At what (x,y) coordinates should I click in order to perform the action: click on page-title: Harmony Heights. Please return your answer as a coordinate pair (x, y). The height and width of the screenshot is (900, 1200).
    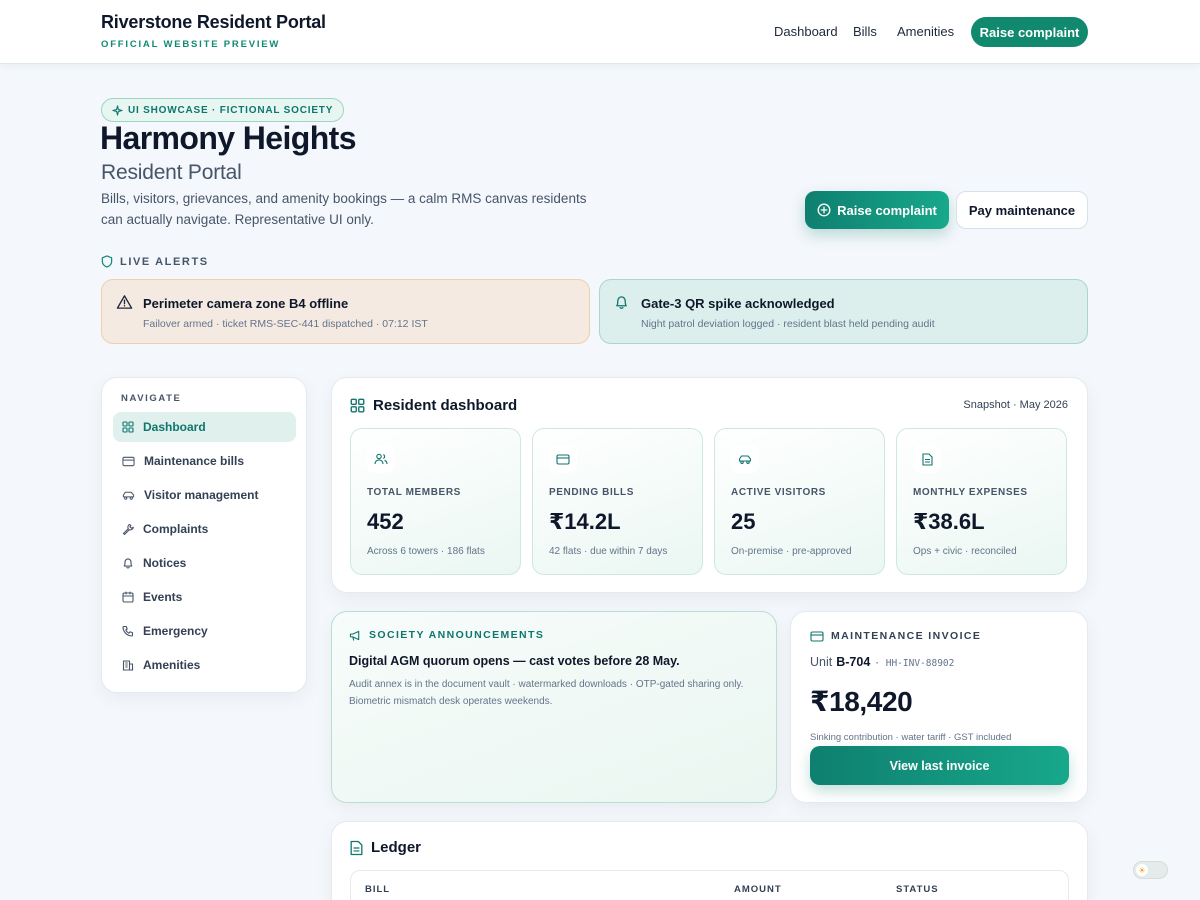
    Looking at the image, I should click on (228, 138).